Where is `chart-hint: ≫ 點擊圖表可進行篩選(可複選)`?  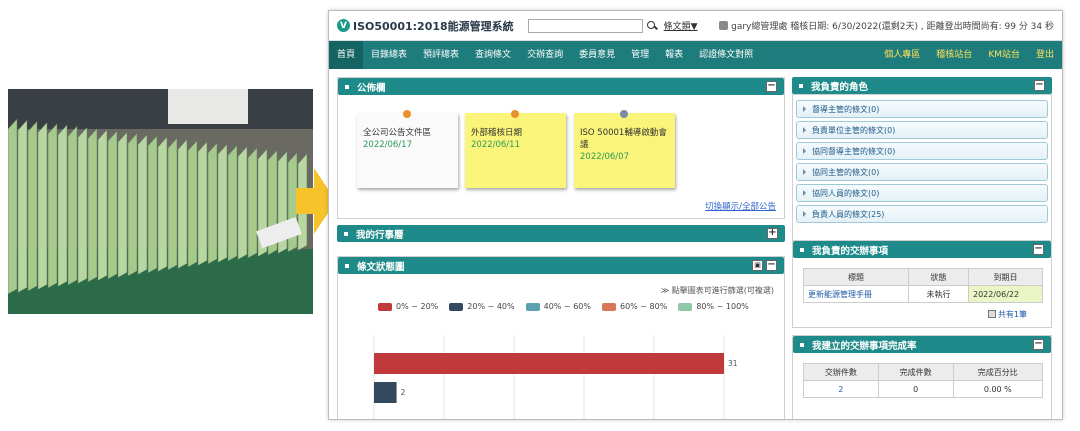 chart-hint: ≫ 點擊圖表可進行篩選(可複選) is located at coordinates (717, 290).